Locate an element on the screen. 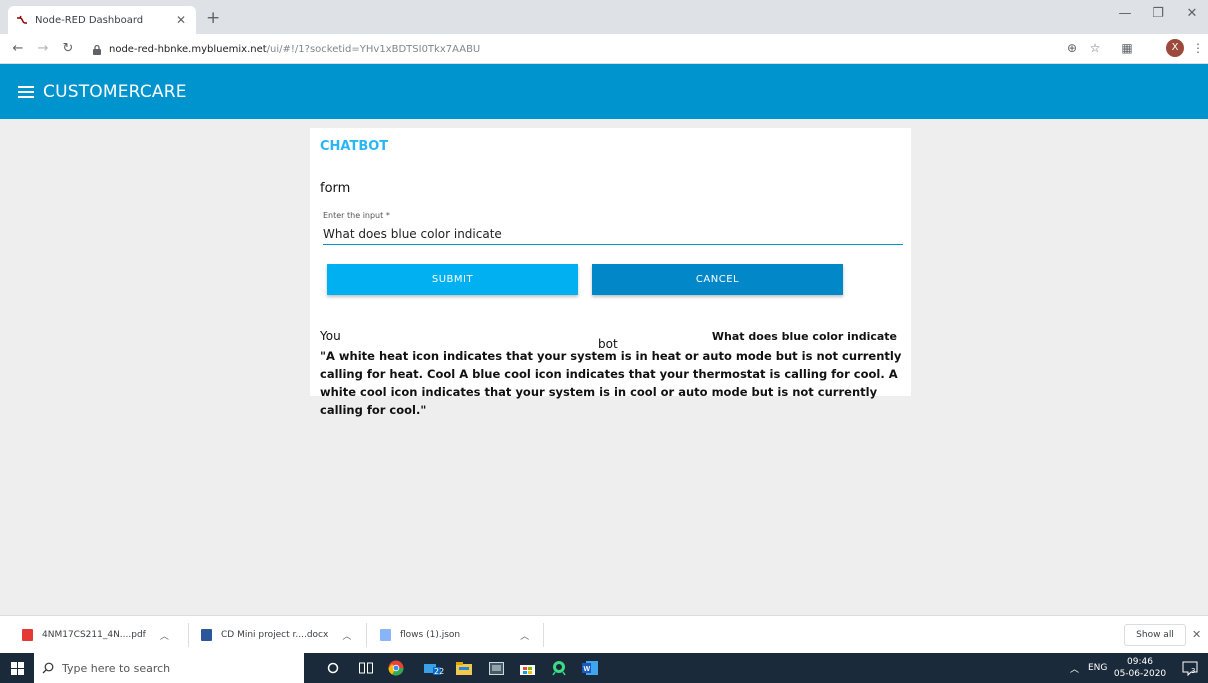  dashboard-header: CUSTOMERCARE is located at coordinates (604, 91).